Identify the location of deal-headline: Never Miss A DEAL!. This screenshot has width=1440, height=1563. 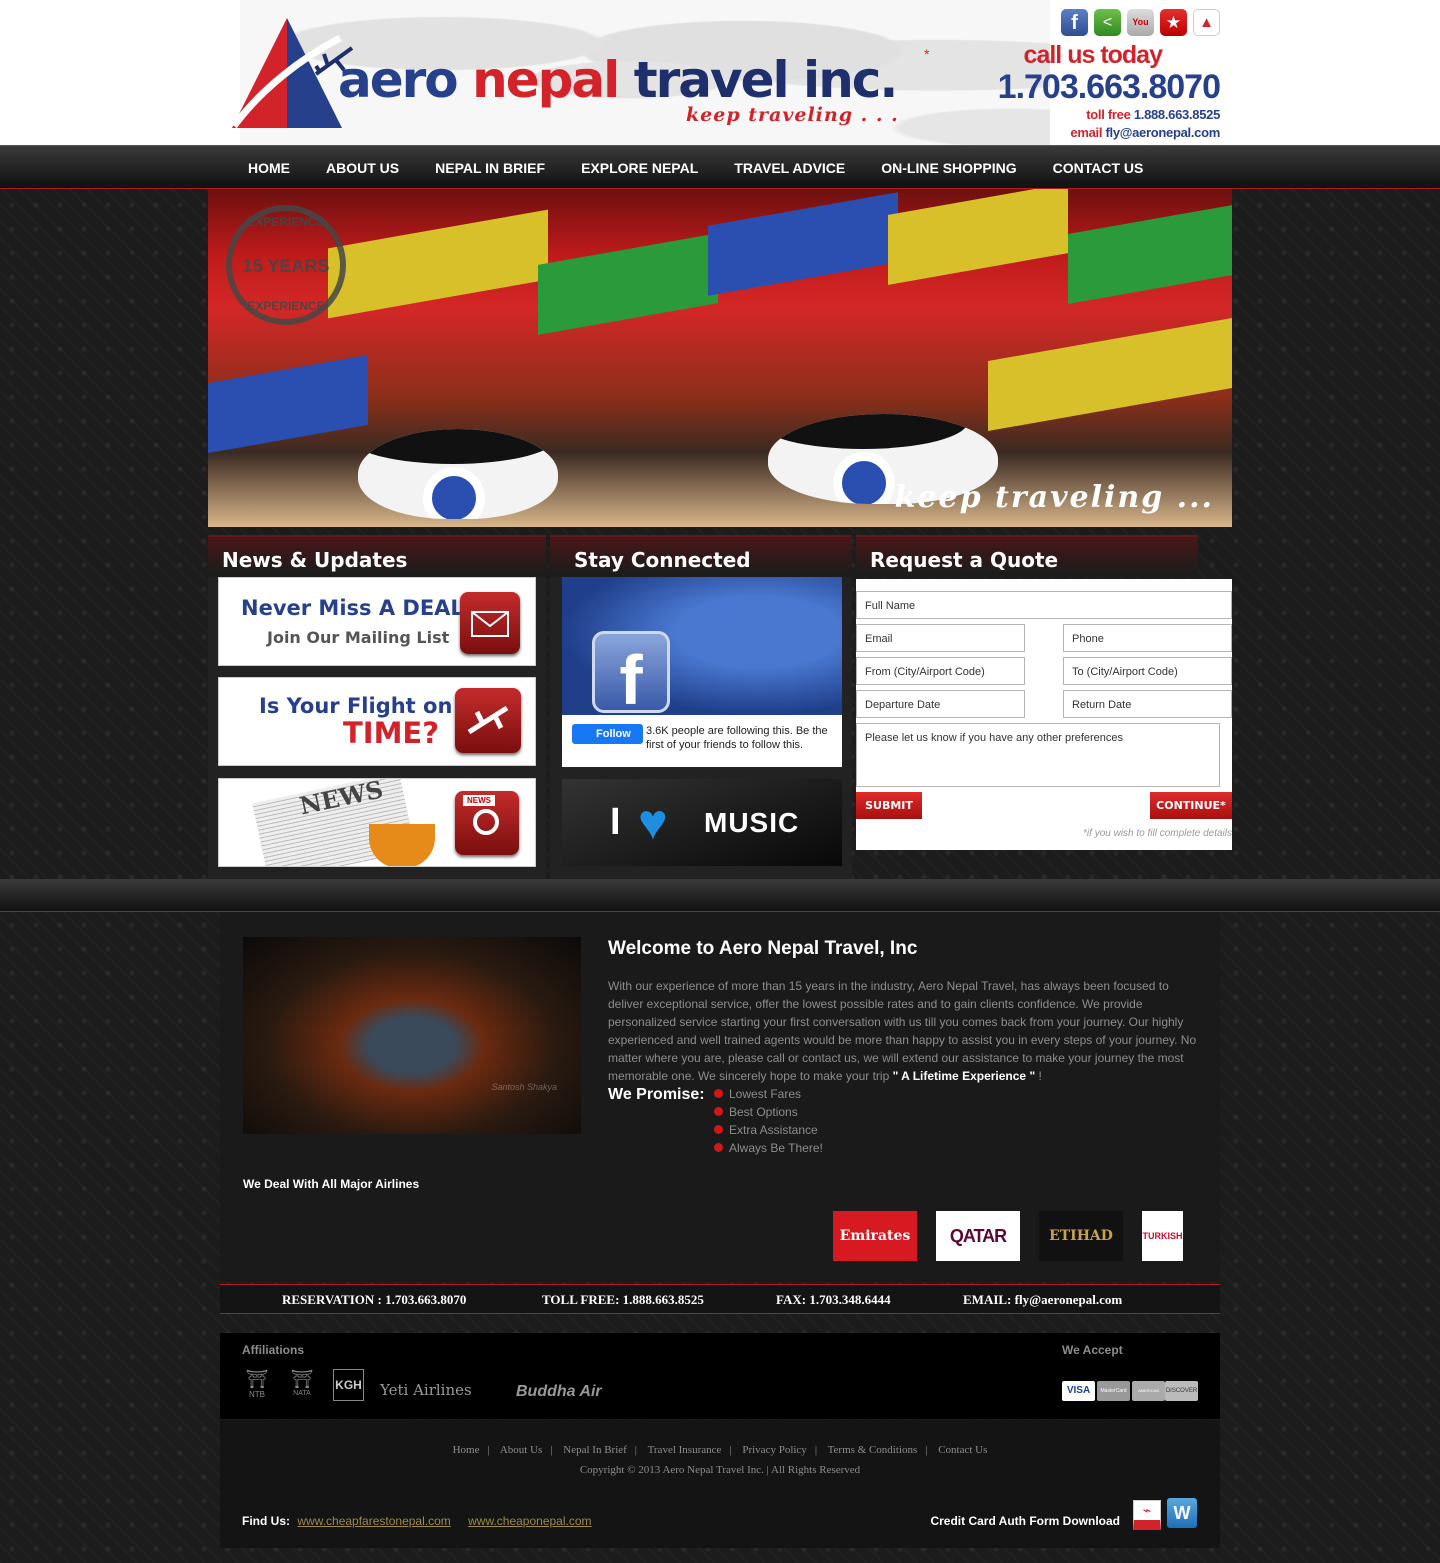
(357, 608).